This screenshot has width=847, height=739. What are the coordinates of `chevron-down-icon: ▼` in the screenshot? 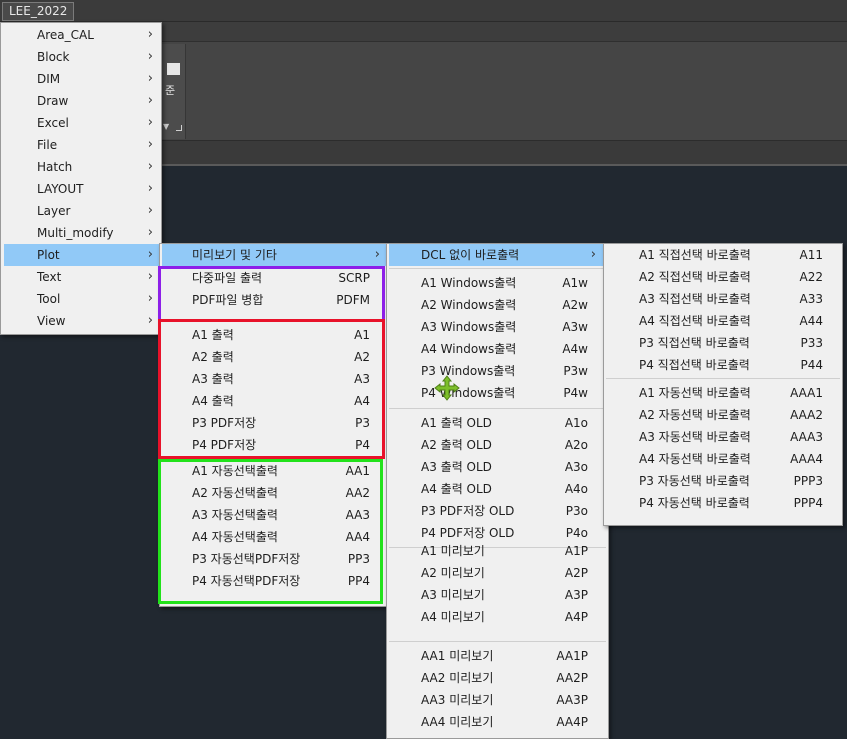 It's located at (166, 126).